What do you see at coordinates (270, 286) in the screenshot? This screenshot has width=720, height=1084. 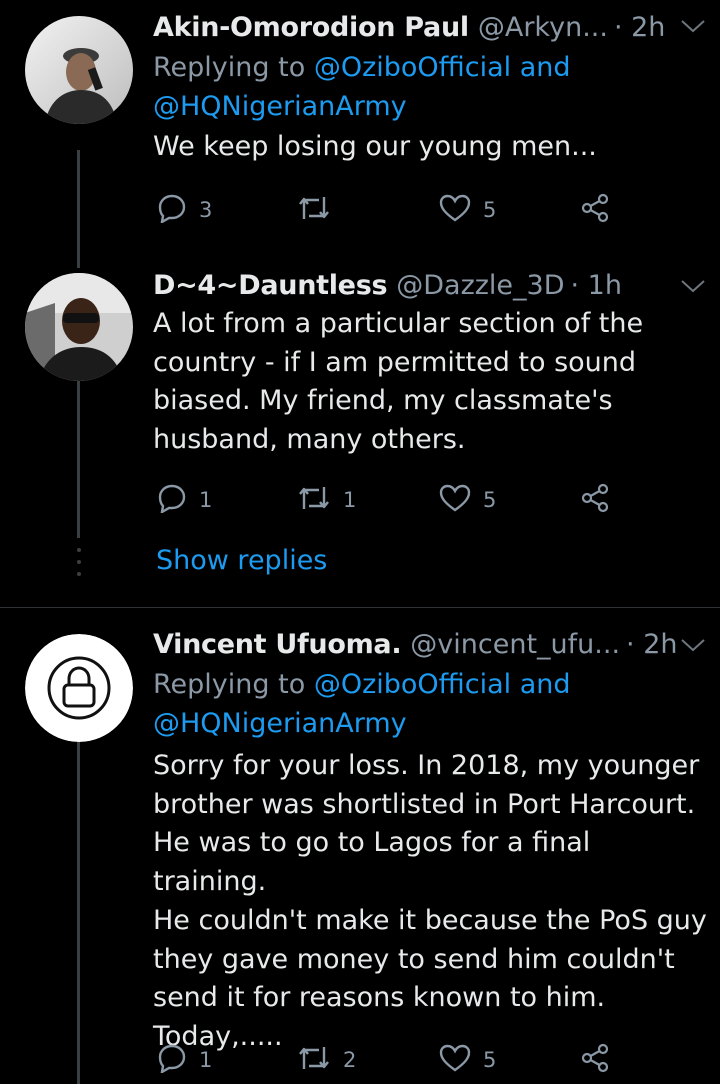 I see `display-name: D~4~Dauntless` at bounding box center [270, 286].